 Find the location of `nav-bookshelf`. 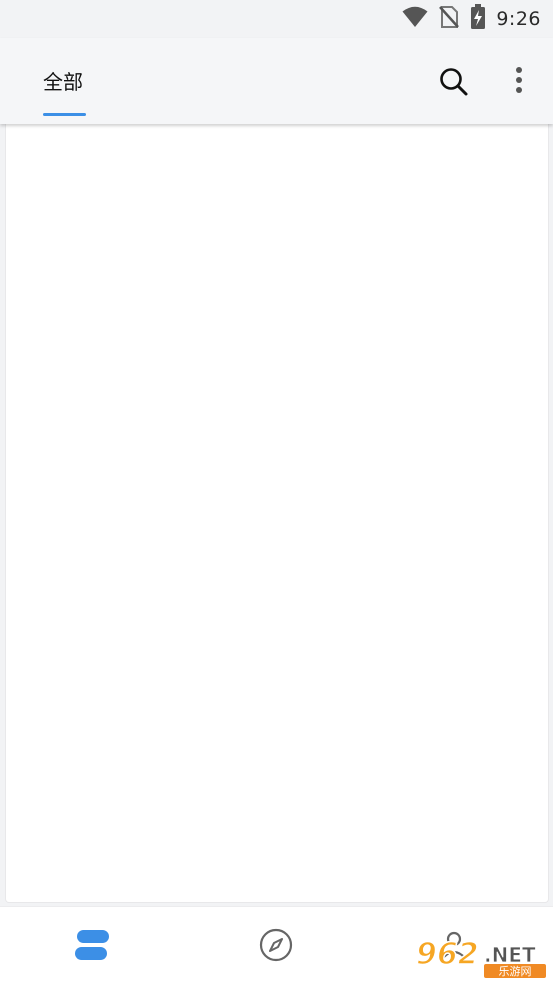

nav-bookshelf is located at coordinates (92, 947).